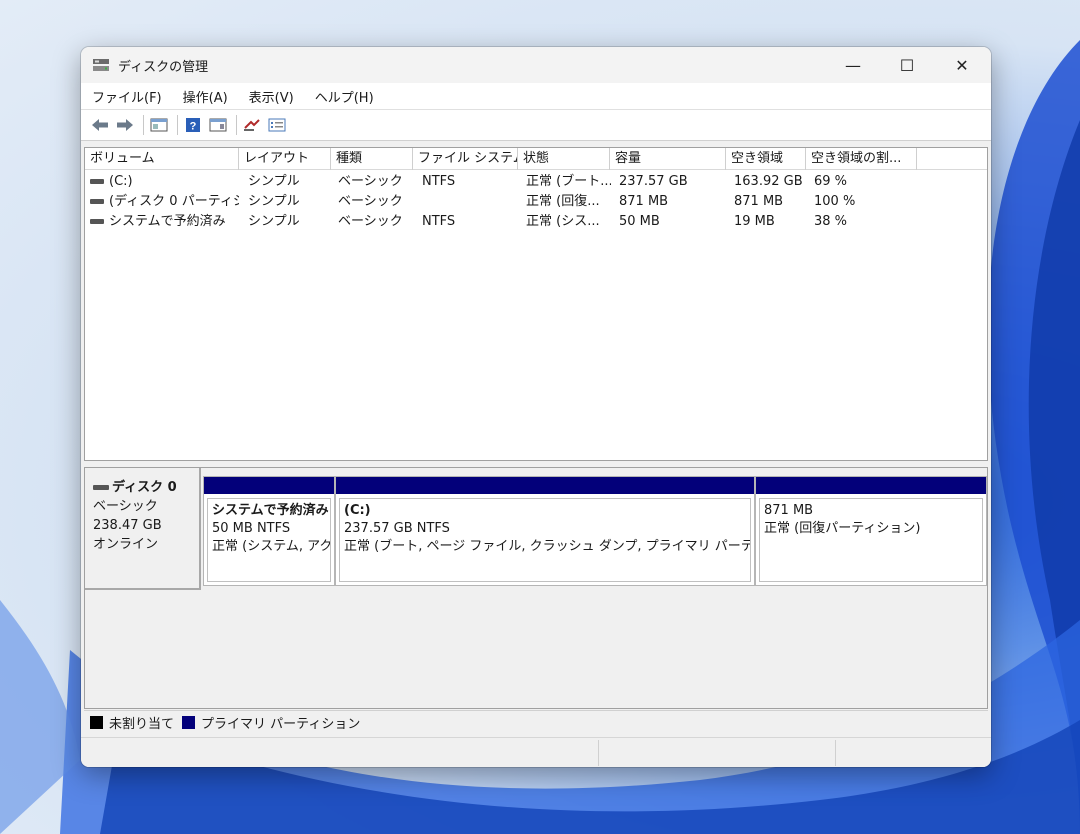  I want to click on properties-icon, so click(277, 125).